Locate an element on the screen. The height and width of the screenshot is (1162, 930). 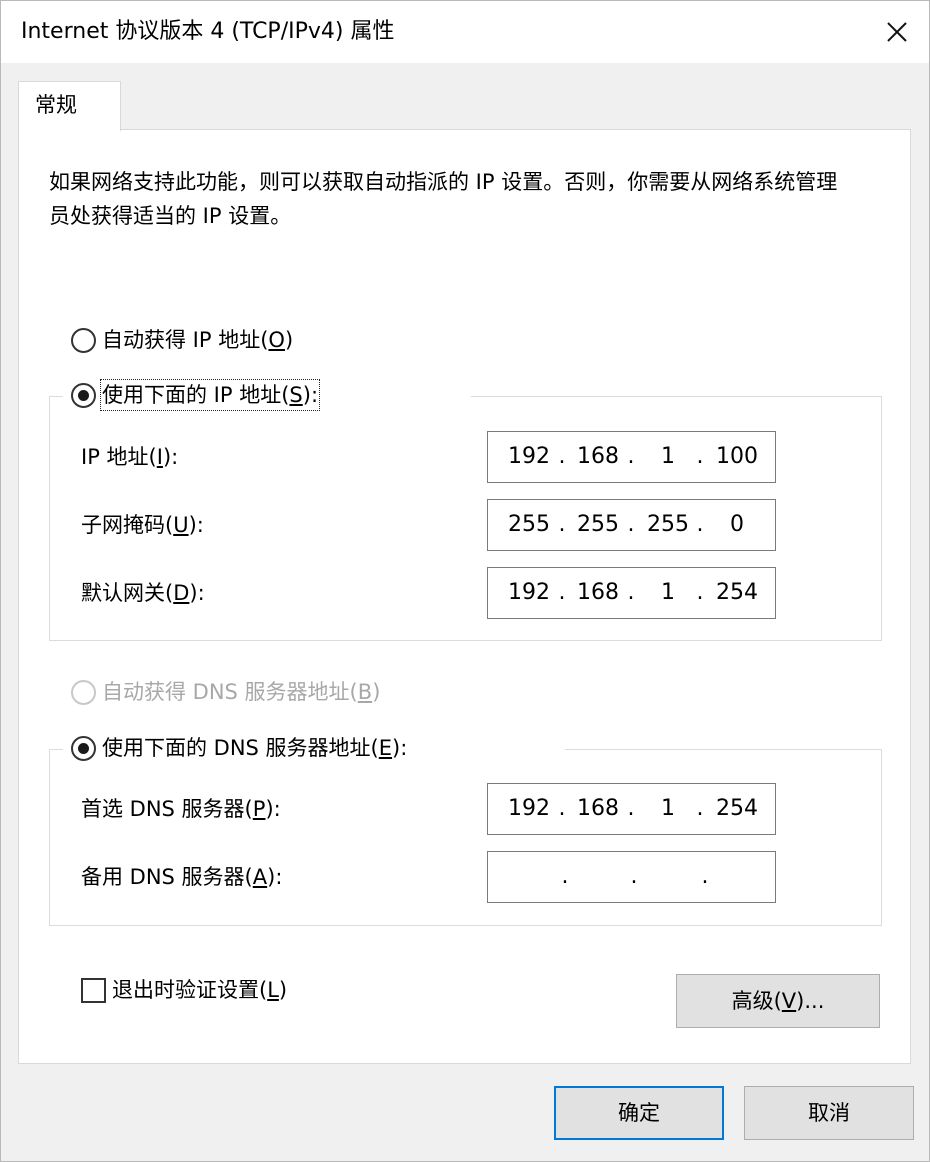
ip-address-label: IP 地址(I): is located at coordinates (130, 457).